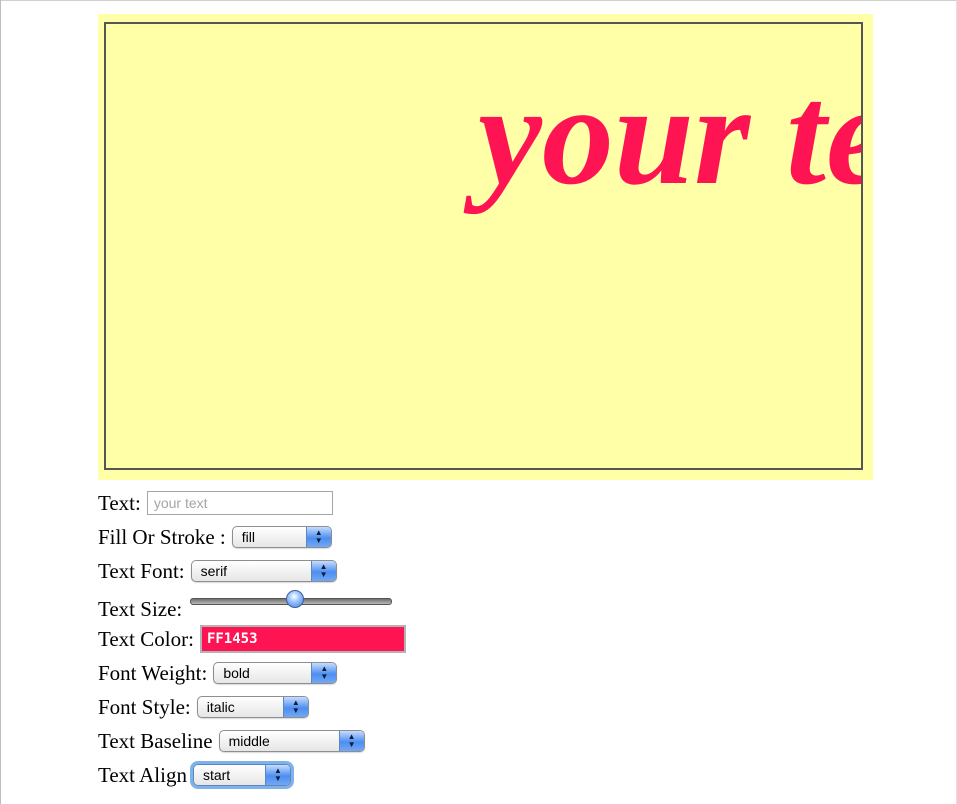  I want to click on text-baseline-label: Text Baseline, so click(155, 740).